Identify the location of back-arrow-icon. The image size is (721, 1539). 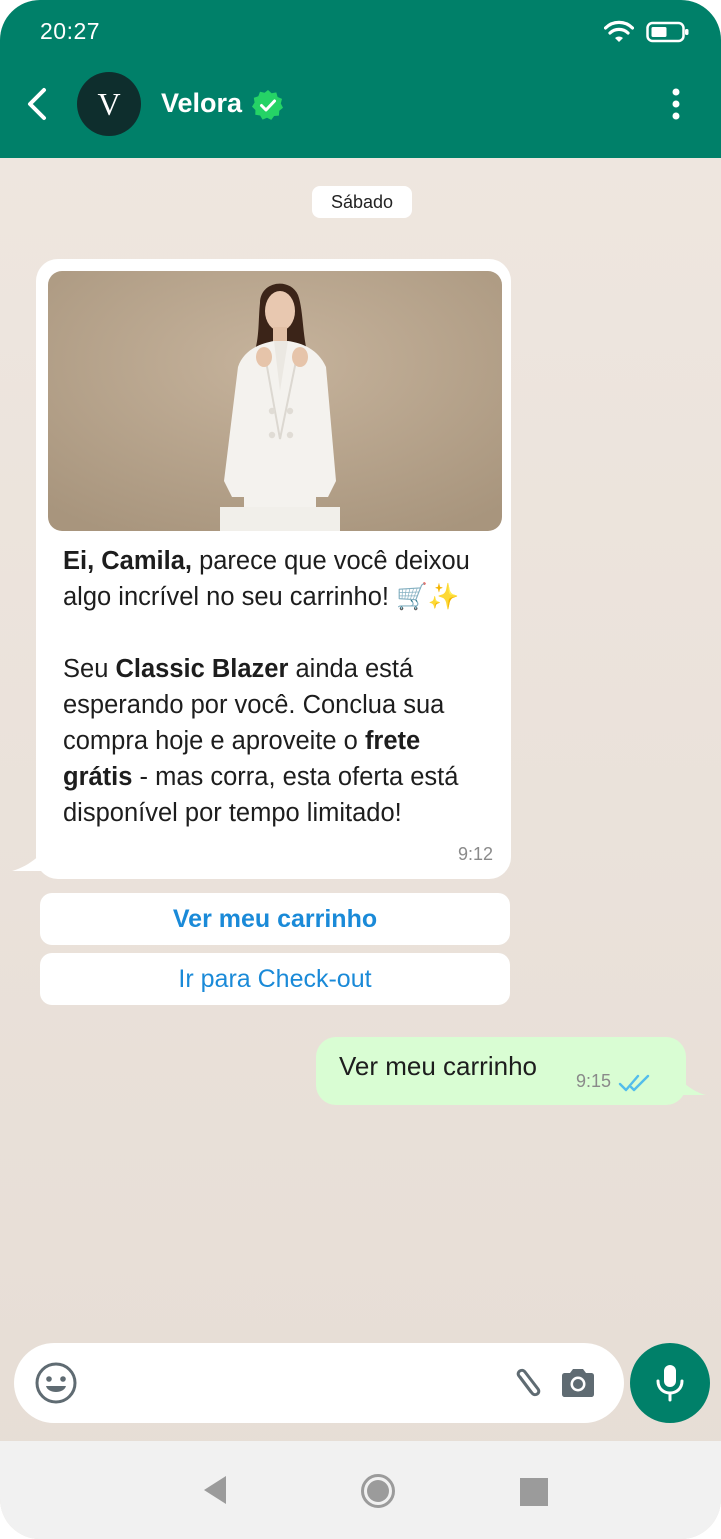
(37, 104).